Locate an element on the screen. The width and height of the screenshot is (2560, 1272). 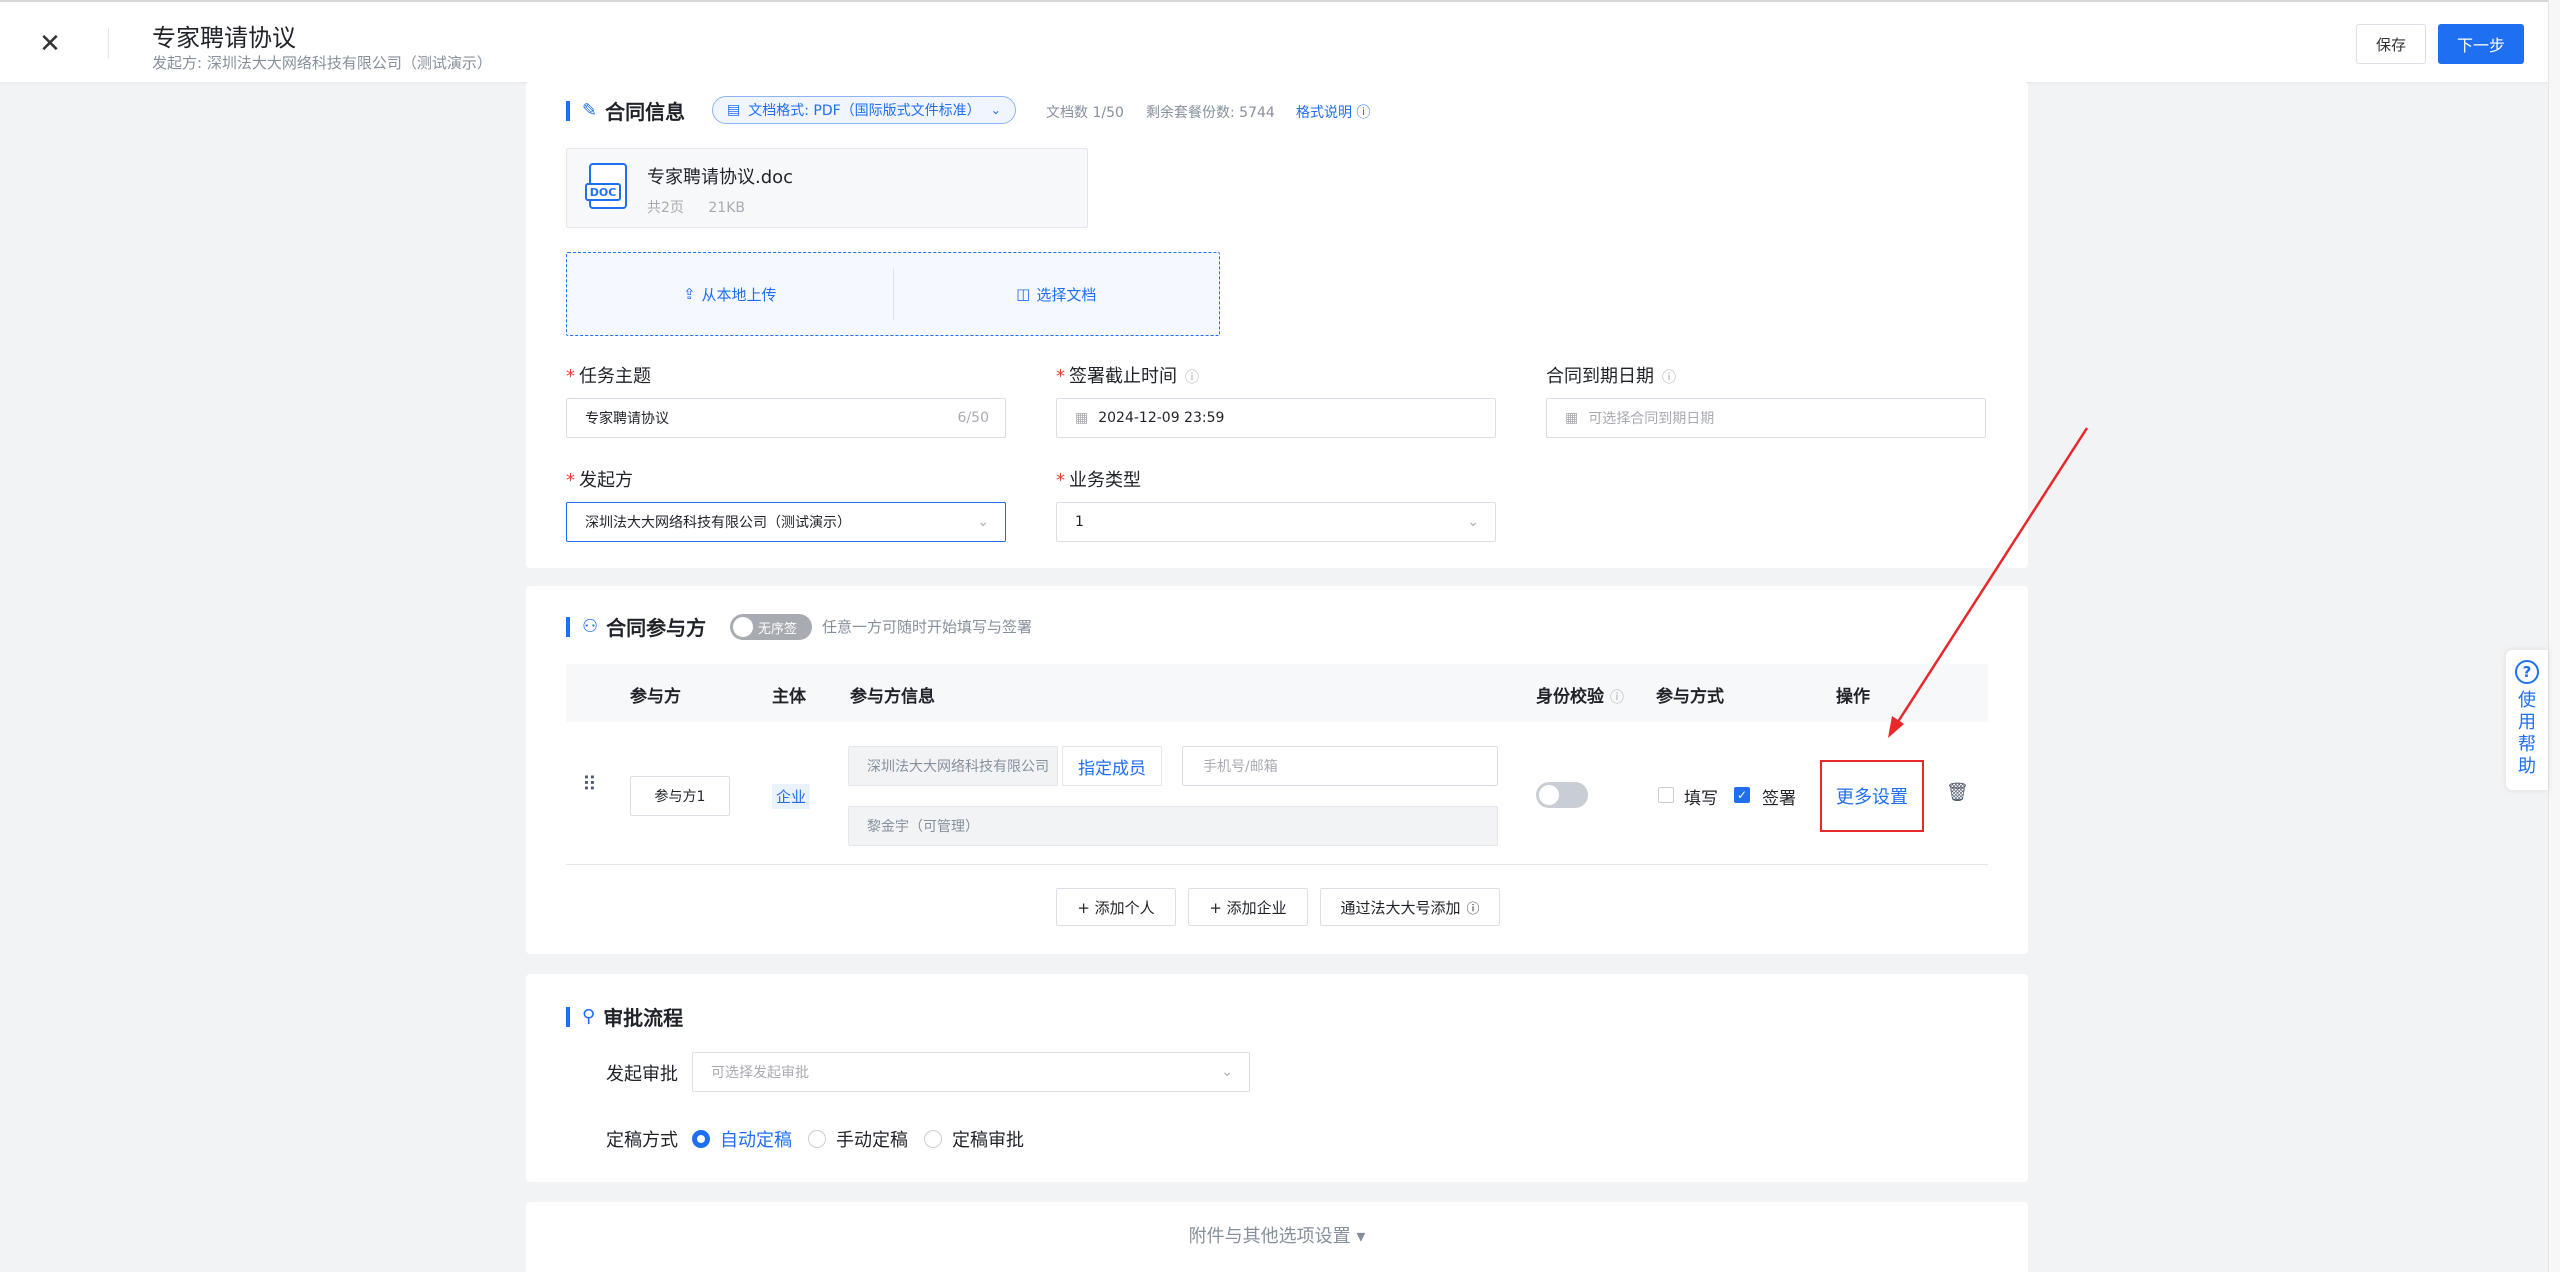
identity-verify-switch is located at coordinates (1562, 795).